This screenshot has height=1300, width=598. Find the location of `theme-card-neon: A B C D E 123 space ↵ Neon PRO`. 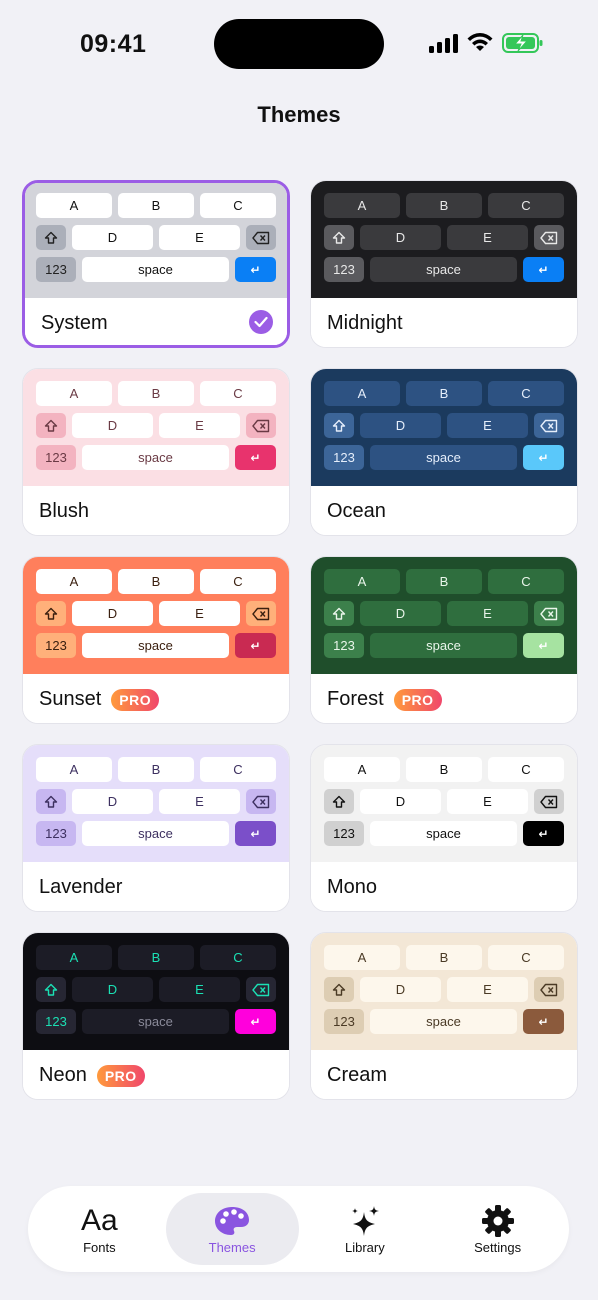

theme-card-neon: A B C D E 123 space ↵ Neon PRO is located at coordinates (156, 1016).